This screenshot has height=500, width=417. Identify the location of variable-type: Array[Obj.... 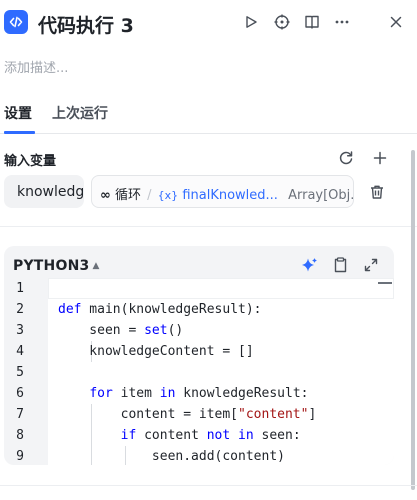
(320, 195).